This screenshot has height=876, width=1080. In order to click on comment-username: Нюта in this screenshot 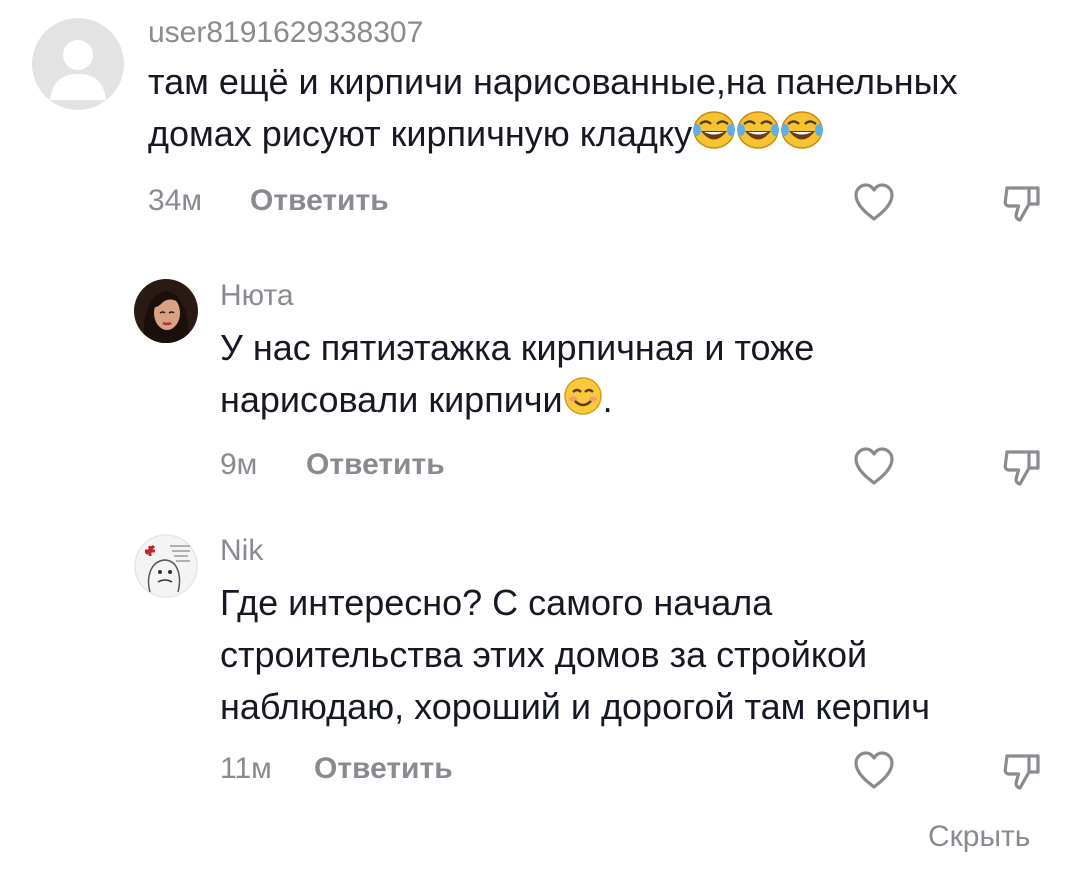, I will do `click(257, 296)`.